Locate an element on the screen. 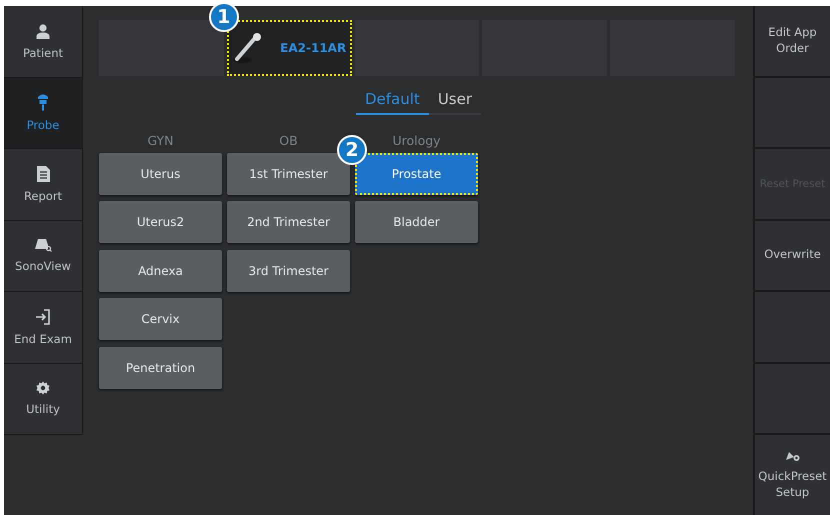 This screenshot has width=830, height=515. person-icon is located at coordinates (43, 30).